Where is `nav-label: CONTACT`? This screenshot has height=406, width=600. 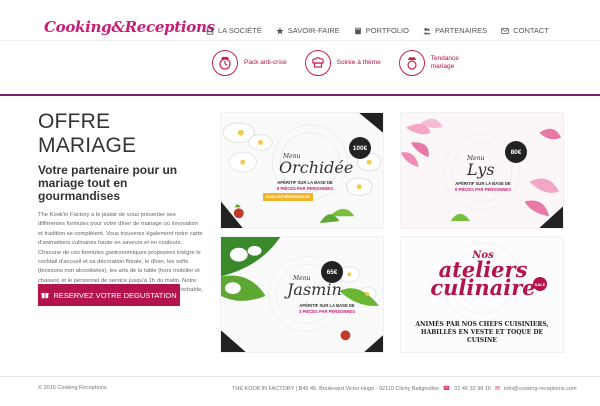 nav-label: CONTACT is located at coordinates (531, 30).